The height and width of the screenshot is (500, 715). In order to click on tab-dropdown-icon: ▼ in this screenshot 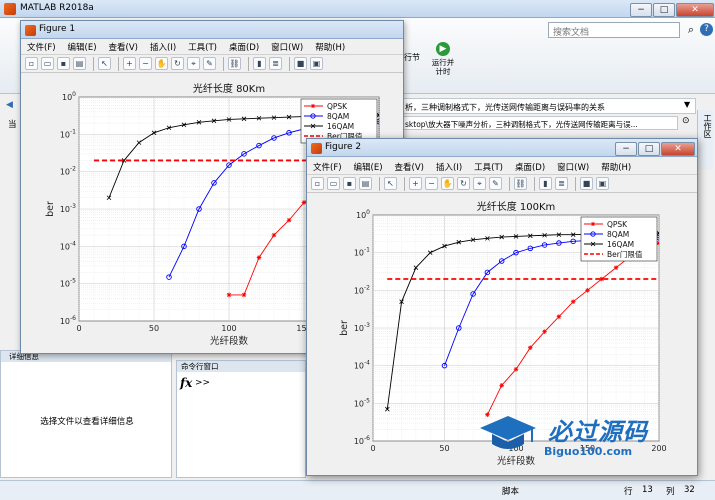, I will do `click(687, 104)`.